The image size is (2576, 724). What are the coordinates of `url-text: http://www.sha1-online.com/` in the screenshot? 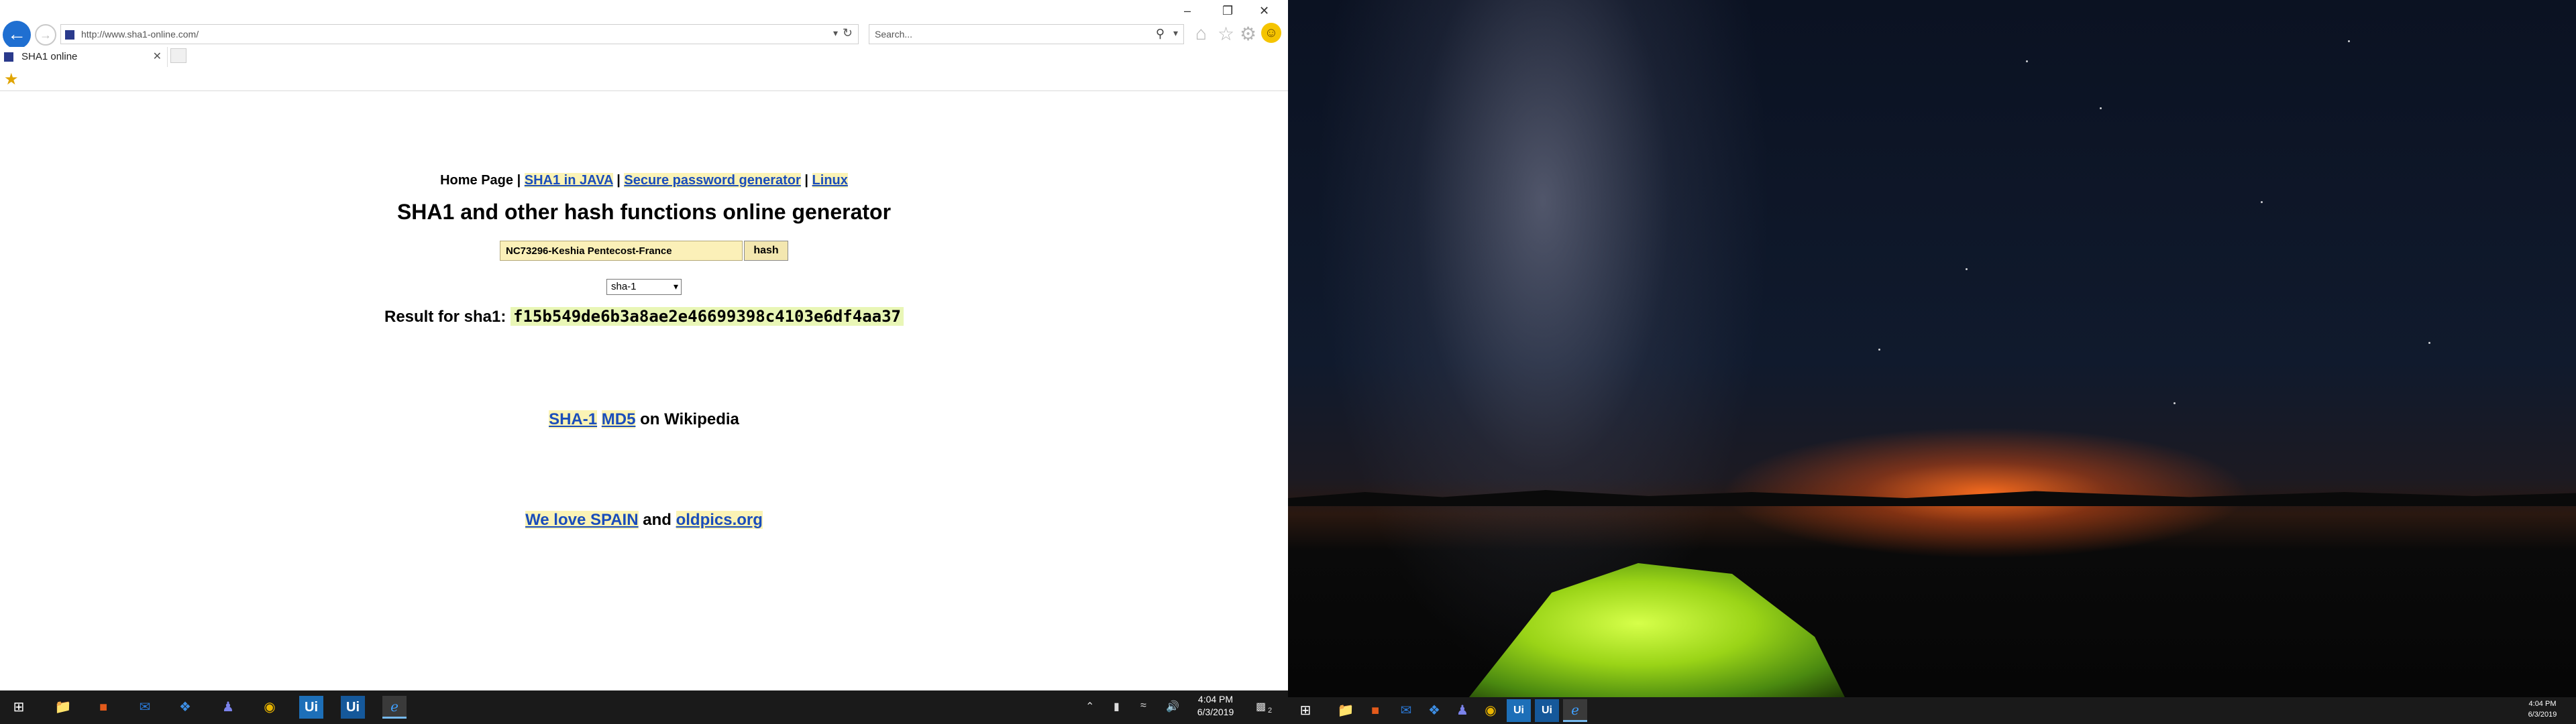 It's located at (140, 34).